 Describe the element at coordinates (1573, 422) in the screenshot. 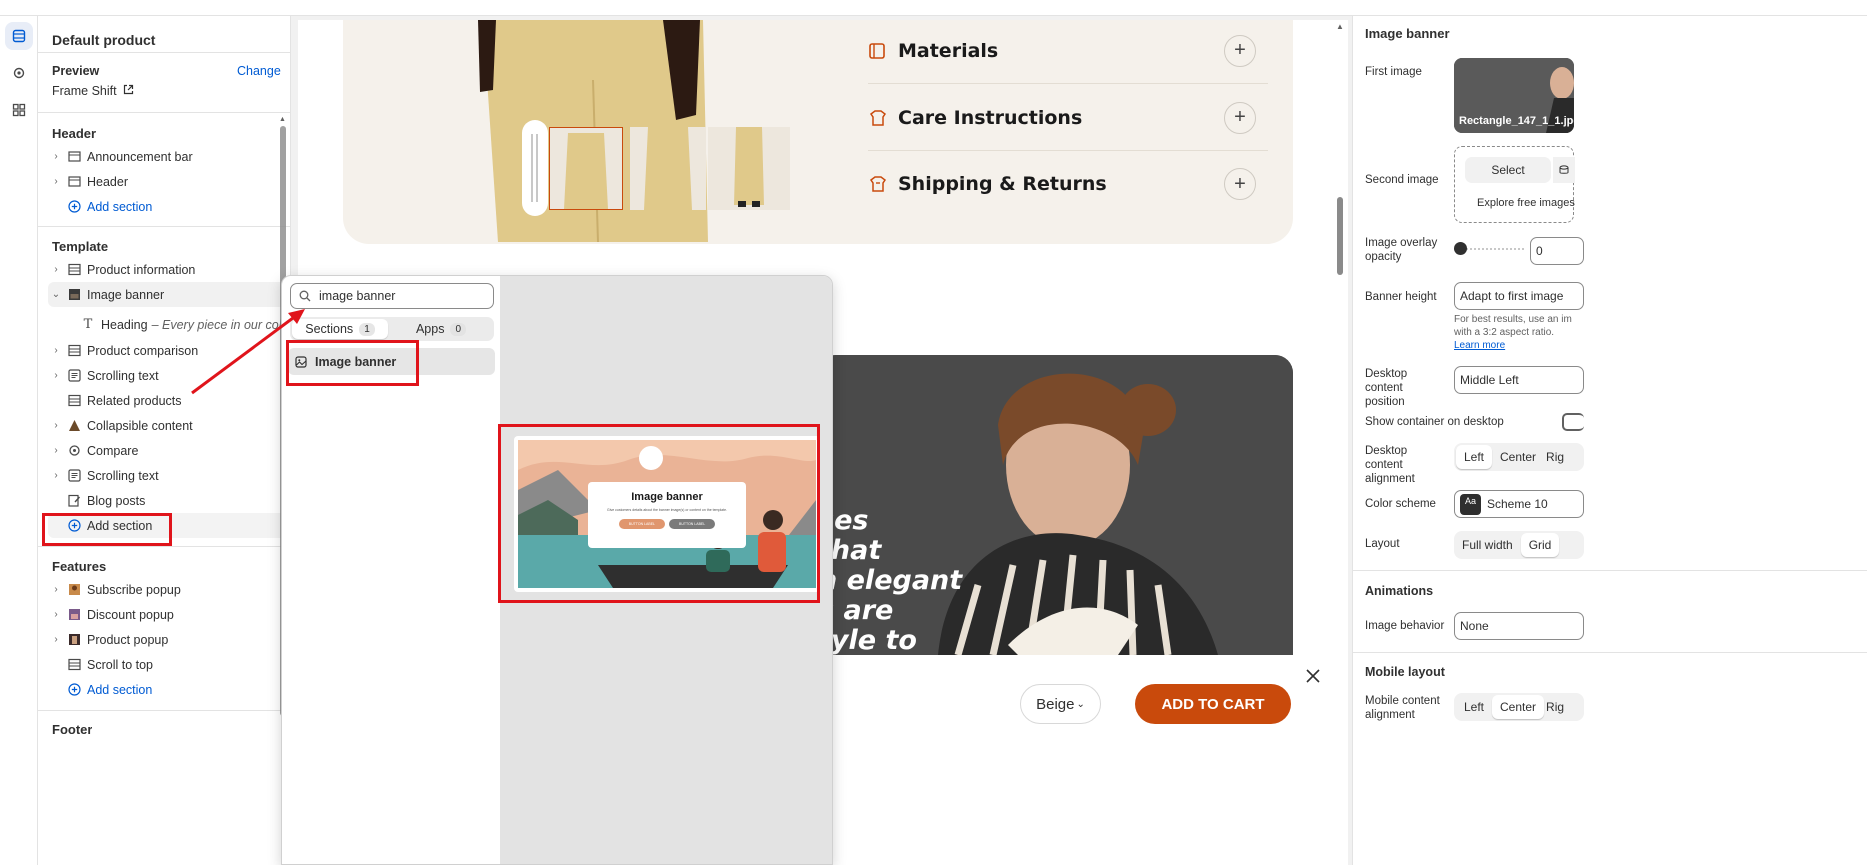

I see `container-toggle` at that location.